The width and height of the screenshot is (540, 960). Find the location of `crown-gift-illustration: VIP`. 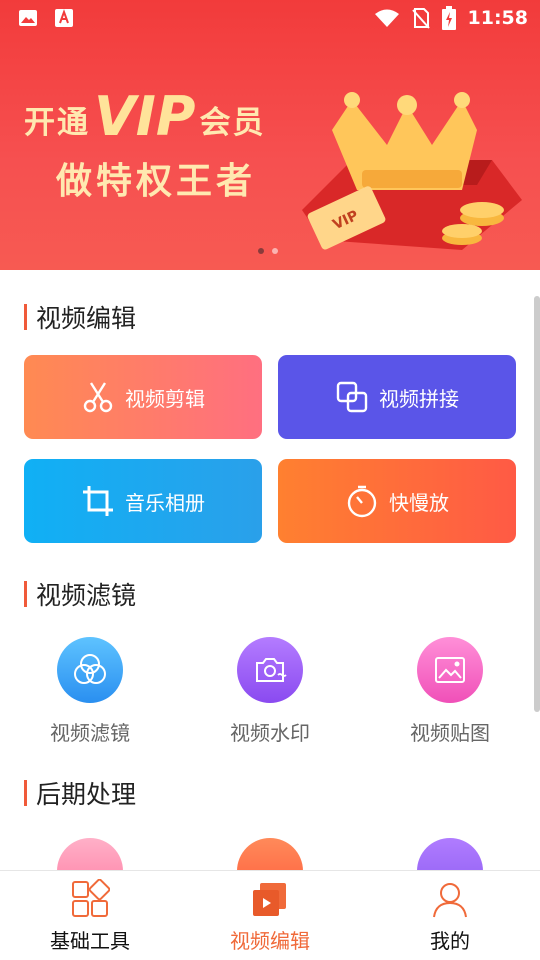

crown-gift-illustration: VIP is located at coordinates (412, 171).